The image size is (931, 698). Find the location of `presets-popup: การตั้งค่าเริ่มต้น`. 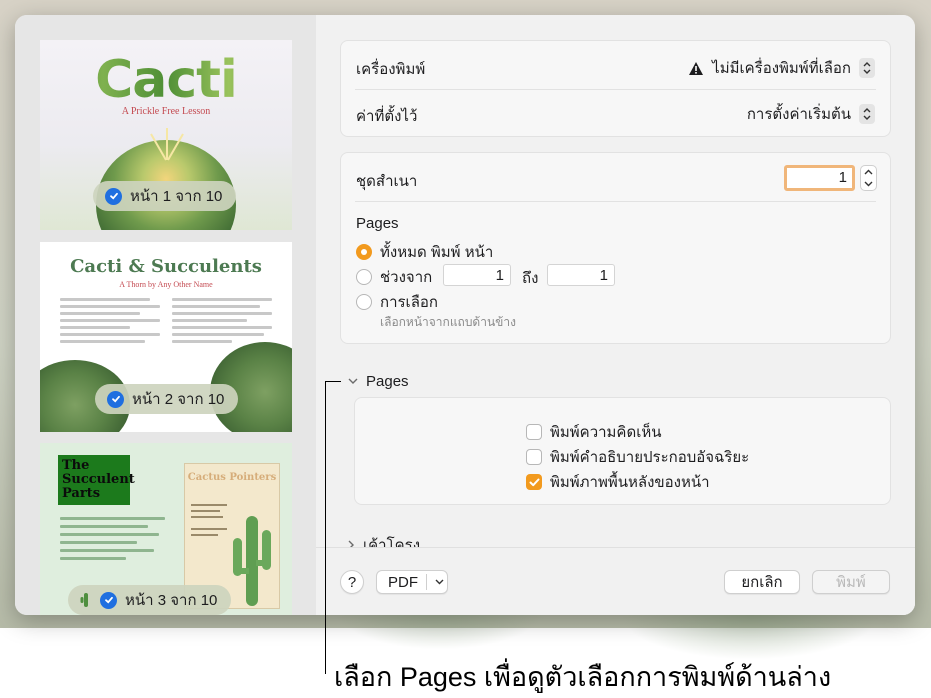

presets-popup: การตั้งค่าเริ่มต้น is located at coordinates (811, 114).